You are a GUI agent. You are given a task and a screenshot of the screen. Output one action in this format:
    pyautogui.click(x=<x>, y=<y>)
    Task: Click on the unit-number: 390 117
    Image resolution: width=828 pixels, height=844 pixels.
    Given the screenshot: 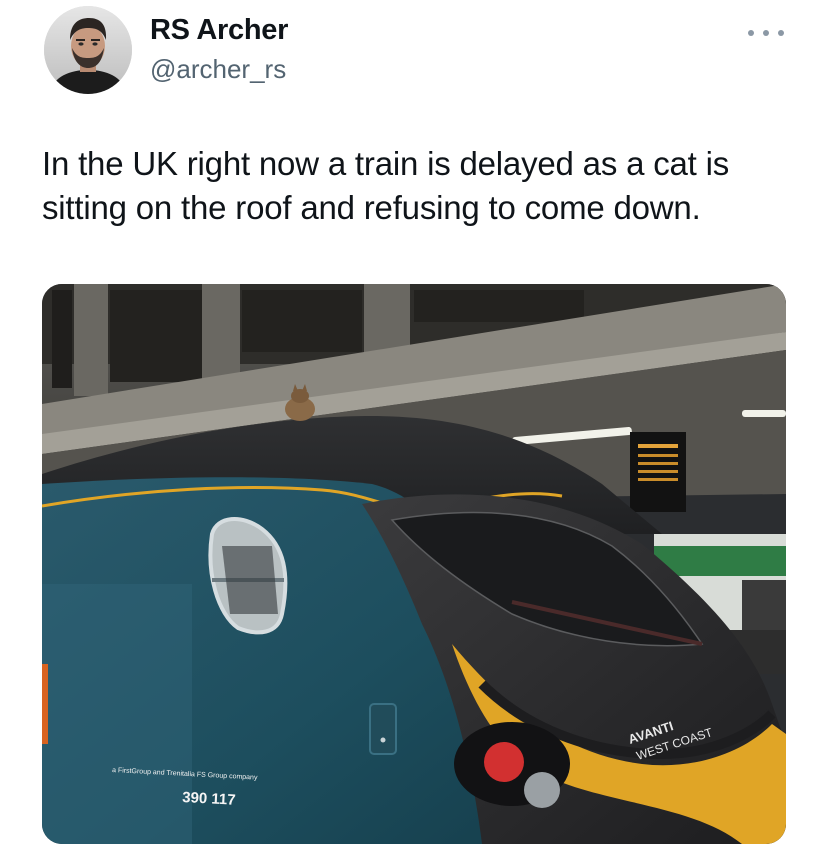 What is the action you would take?
    pyautogui.click(x=209, y=799)
    